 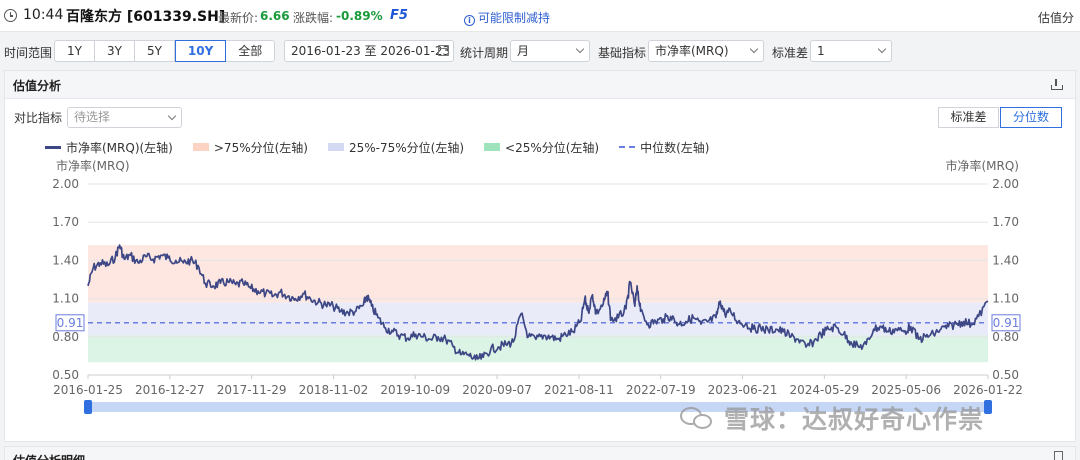 I want to click on xtick-label: 2022-07-19, so click(x=661, y=390).